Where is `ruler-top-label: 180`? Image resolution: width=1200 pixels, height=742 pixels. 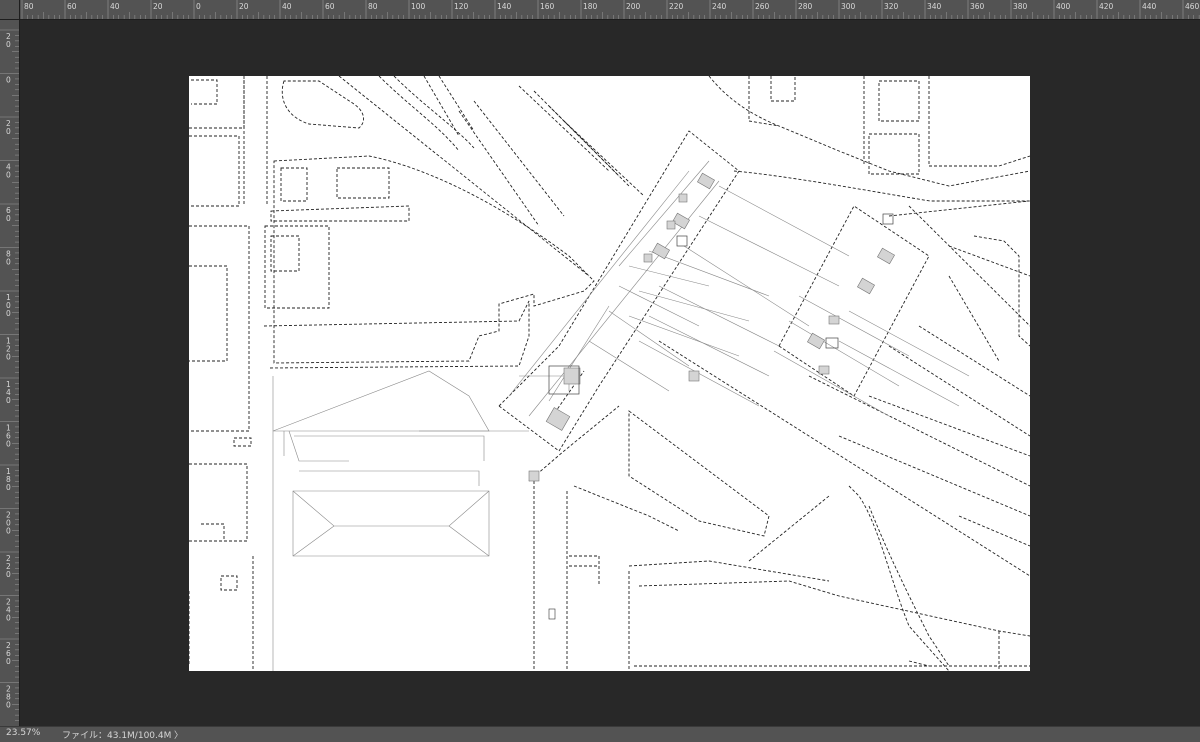 ruler-top-label: 180 is located at coordinates (590, 6).